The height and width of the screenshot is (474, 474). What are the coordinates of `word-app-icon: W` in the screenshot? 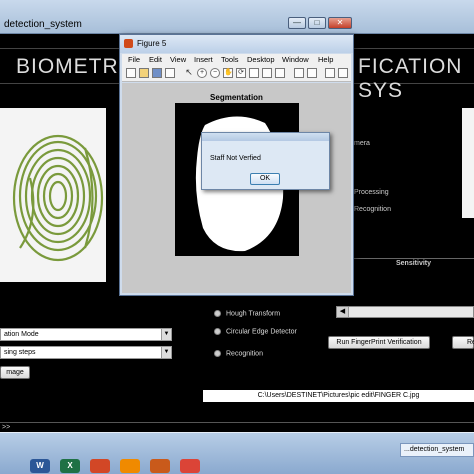 It's located at (40, 466).